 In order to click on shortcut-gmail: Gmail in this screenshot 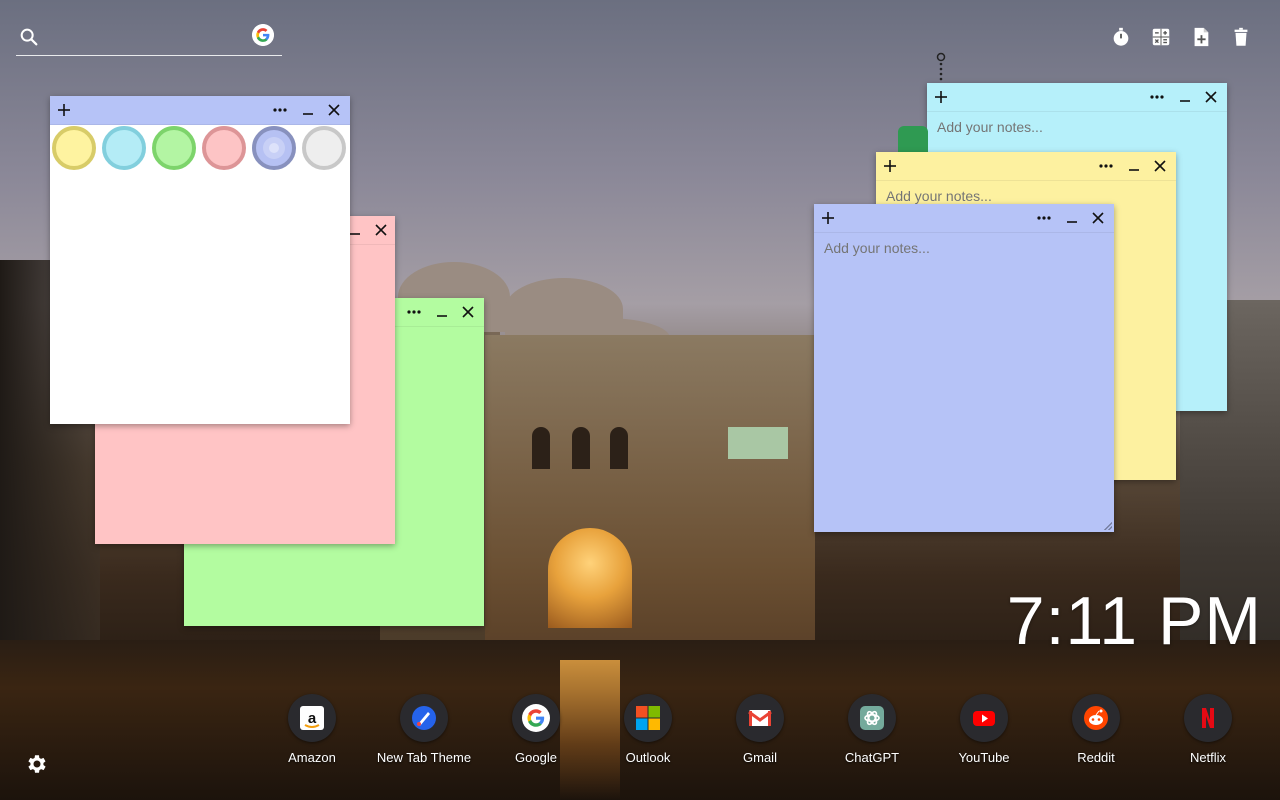, I will do `click(760, 729)`.